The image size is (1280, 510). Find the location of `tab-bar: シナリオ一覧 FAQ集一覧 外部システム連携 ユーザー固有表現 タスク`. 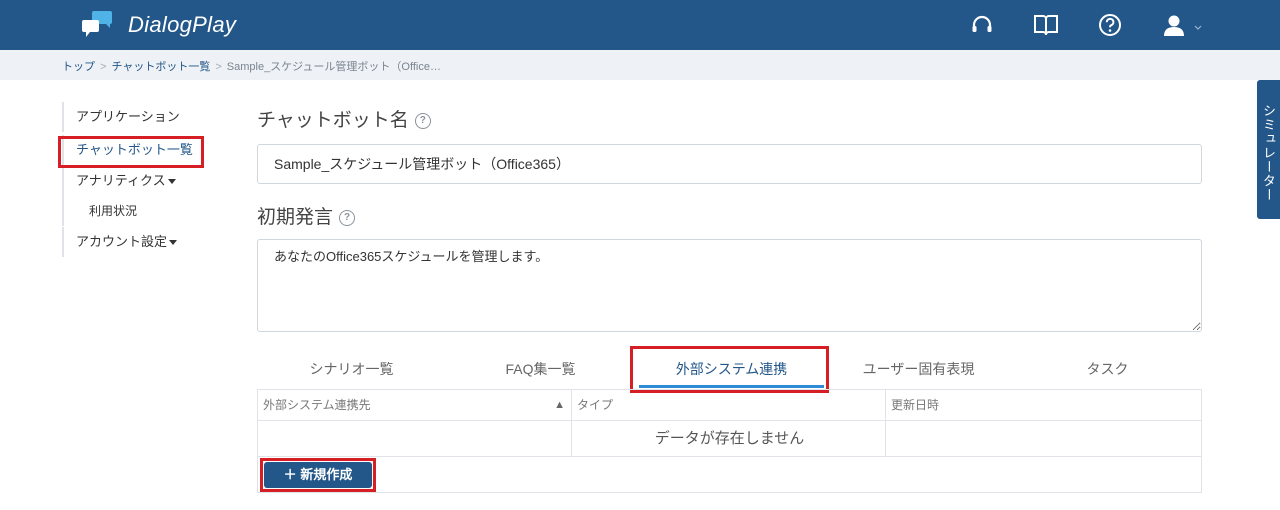

tab-bar: シナリオ一覧 FAQ集一覧 外部システム連携 ユーザー固有表現 タスク is located at coordinates (729, 369).